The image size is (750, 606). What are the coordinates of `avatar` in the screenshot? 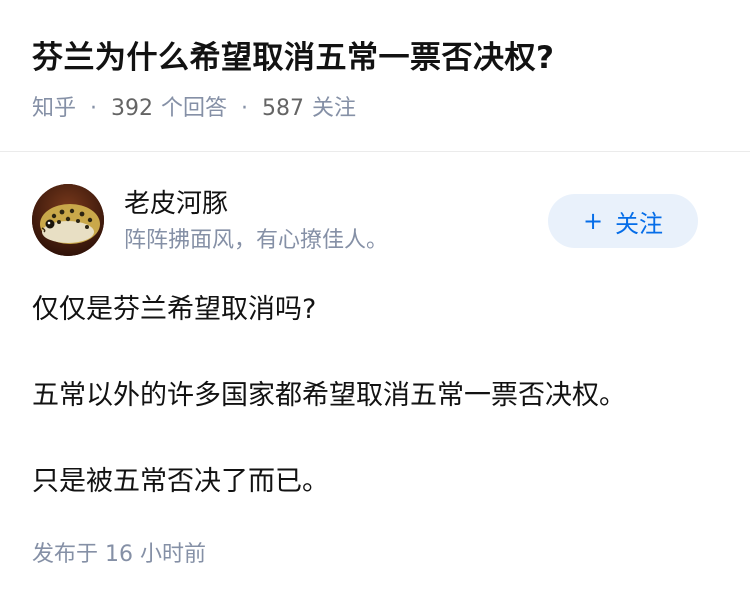 It's located at (68, 220).